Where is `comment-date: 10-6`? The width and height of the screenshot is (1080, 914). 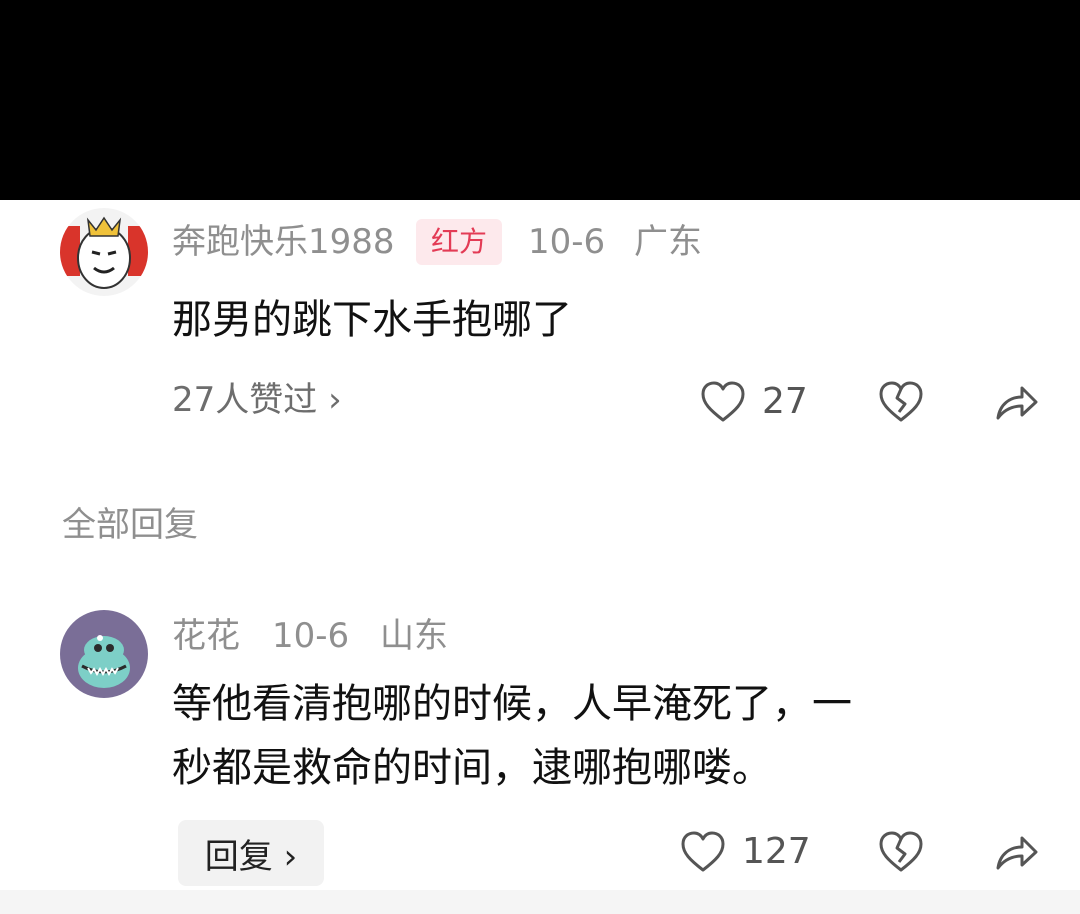
comment-date: 10-6 is located at coordinates (567, 242).